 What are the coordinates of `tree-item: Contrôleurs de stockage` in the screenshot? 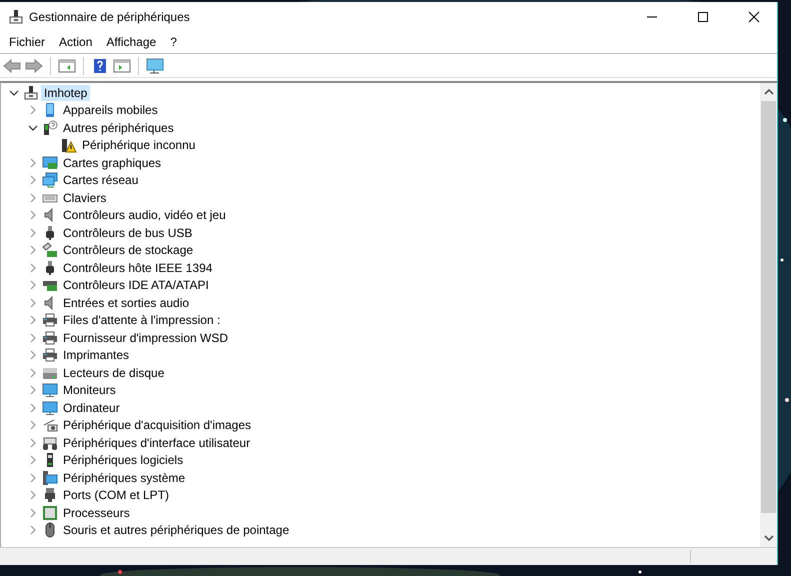 It's located at (128, 250).